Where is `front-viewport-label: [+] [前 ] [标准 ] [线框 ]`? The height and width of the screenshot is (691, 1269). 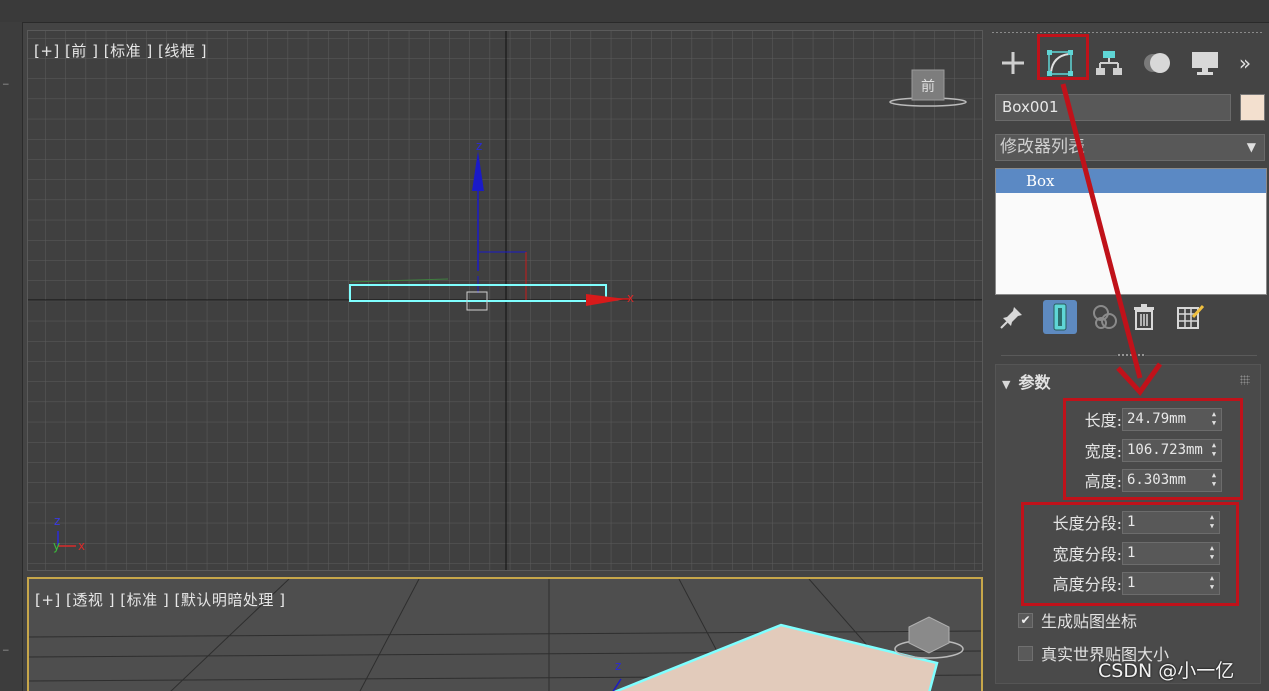 front-viewport-label: [+] [前 ] [标准 ] [线框 ] is located at coordinates (120, 50).